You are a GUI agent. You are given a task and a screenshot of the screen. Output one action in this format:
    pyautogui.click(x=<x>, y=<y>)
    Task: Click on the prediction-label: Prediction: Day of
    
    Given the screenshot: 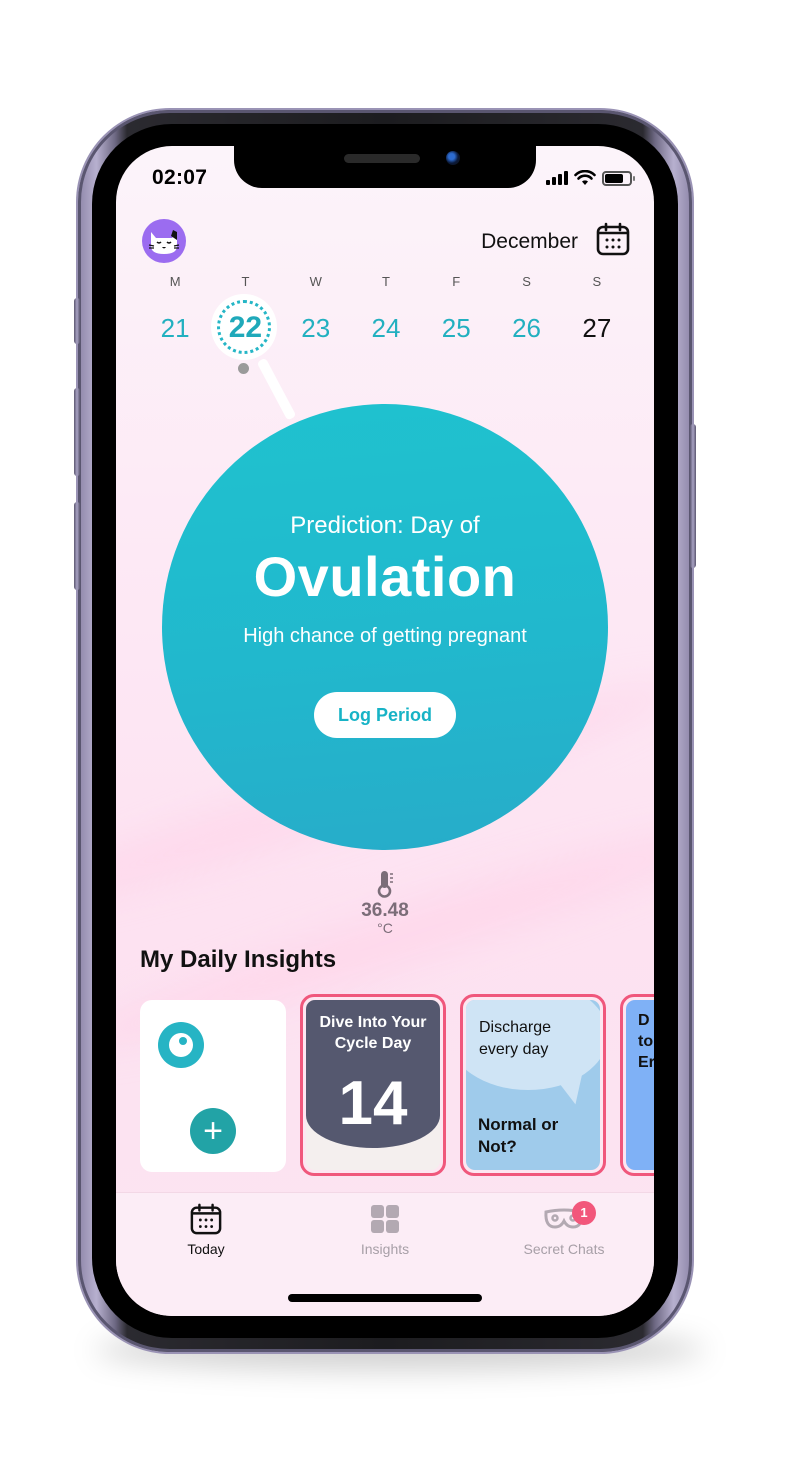 What is the action you would take?
    pyautogui.click(x=385, y=525)
    